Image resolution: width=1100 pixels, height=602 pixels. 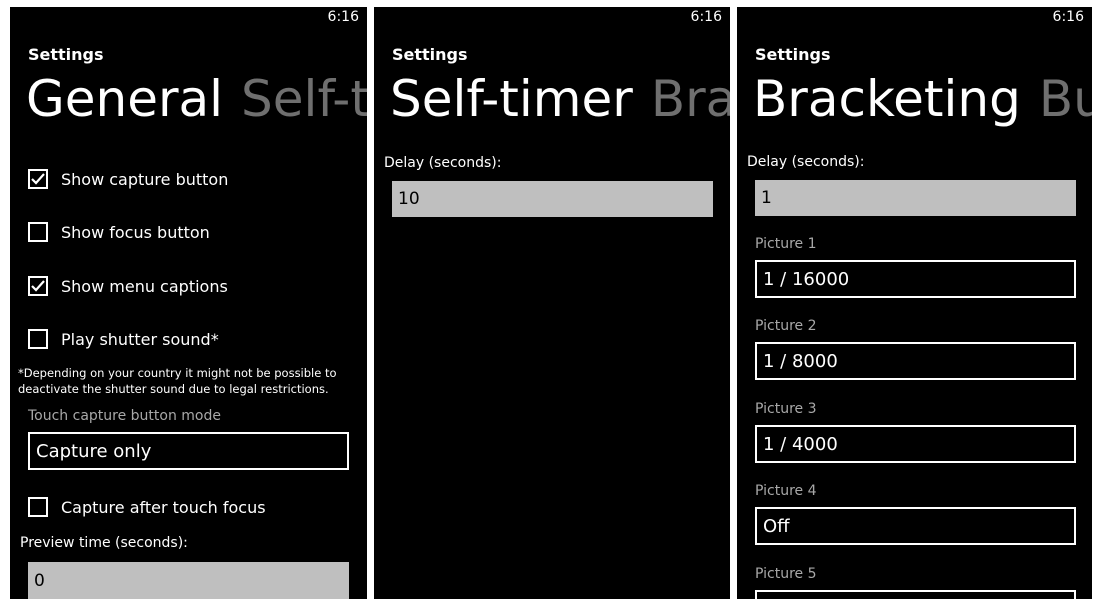 I want to click on pivot-header: Self-timer Brac, so click(x=560, y=99).